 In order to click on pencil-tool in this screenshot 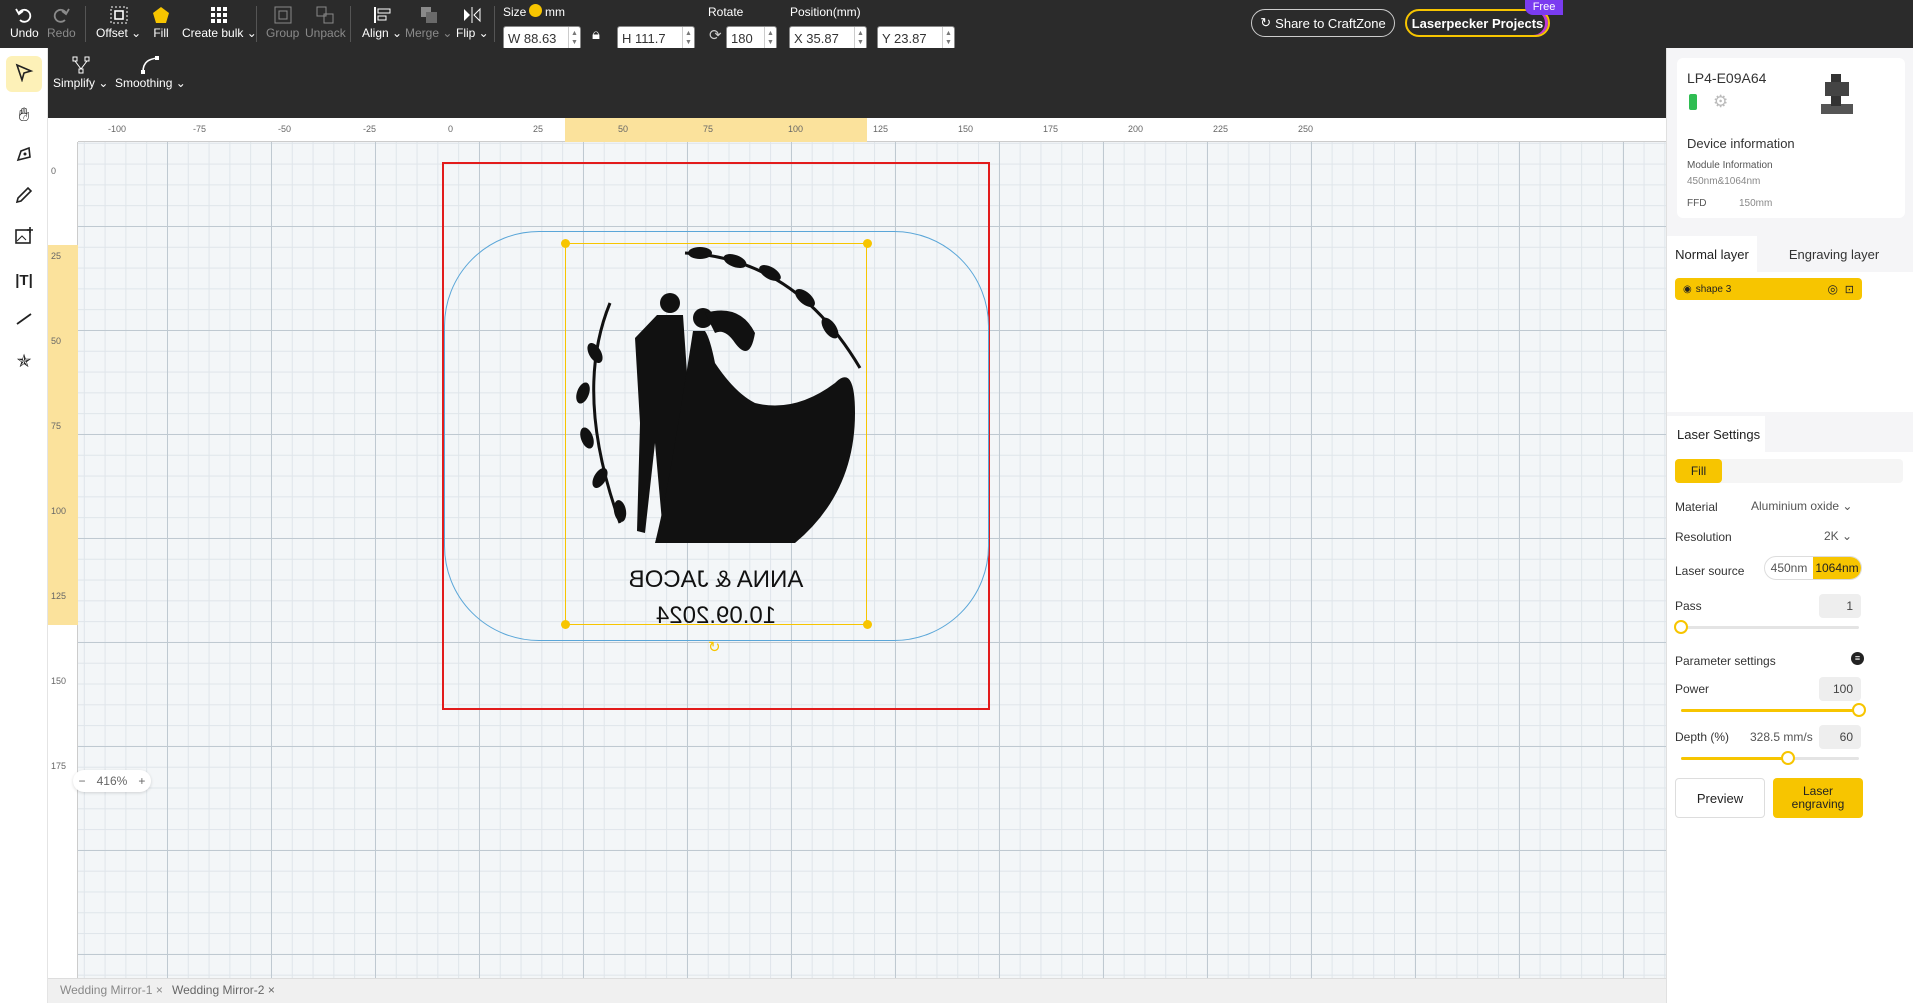, I will do `click(24, 197)`.